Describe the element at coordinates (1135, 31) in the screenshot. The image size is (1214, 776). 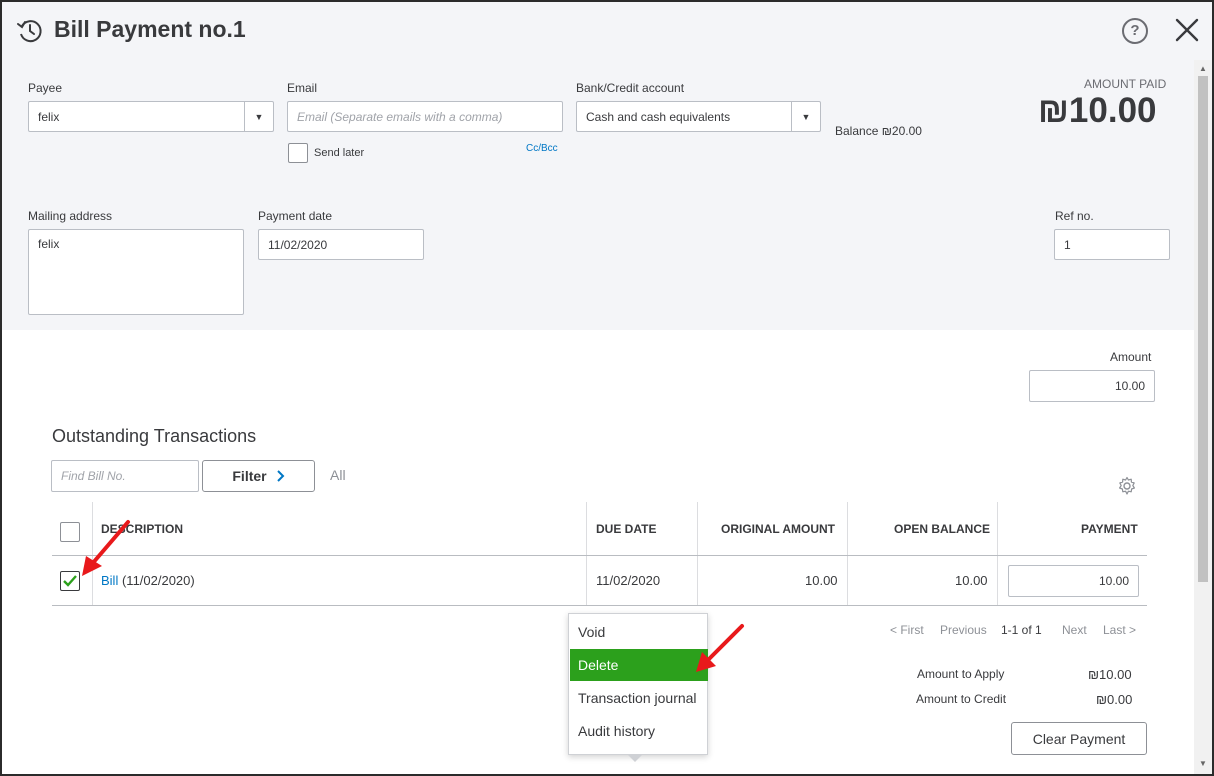
I see `help-icon: ?` at that location.